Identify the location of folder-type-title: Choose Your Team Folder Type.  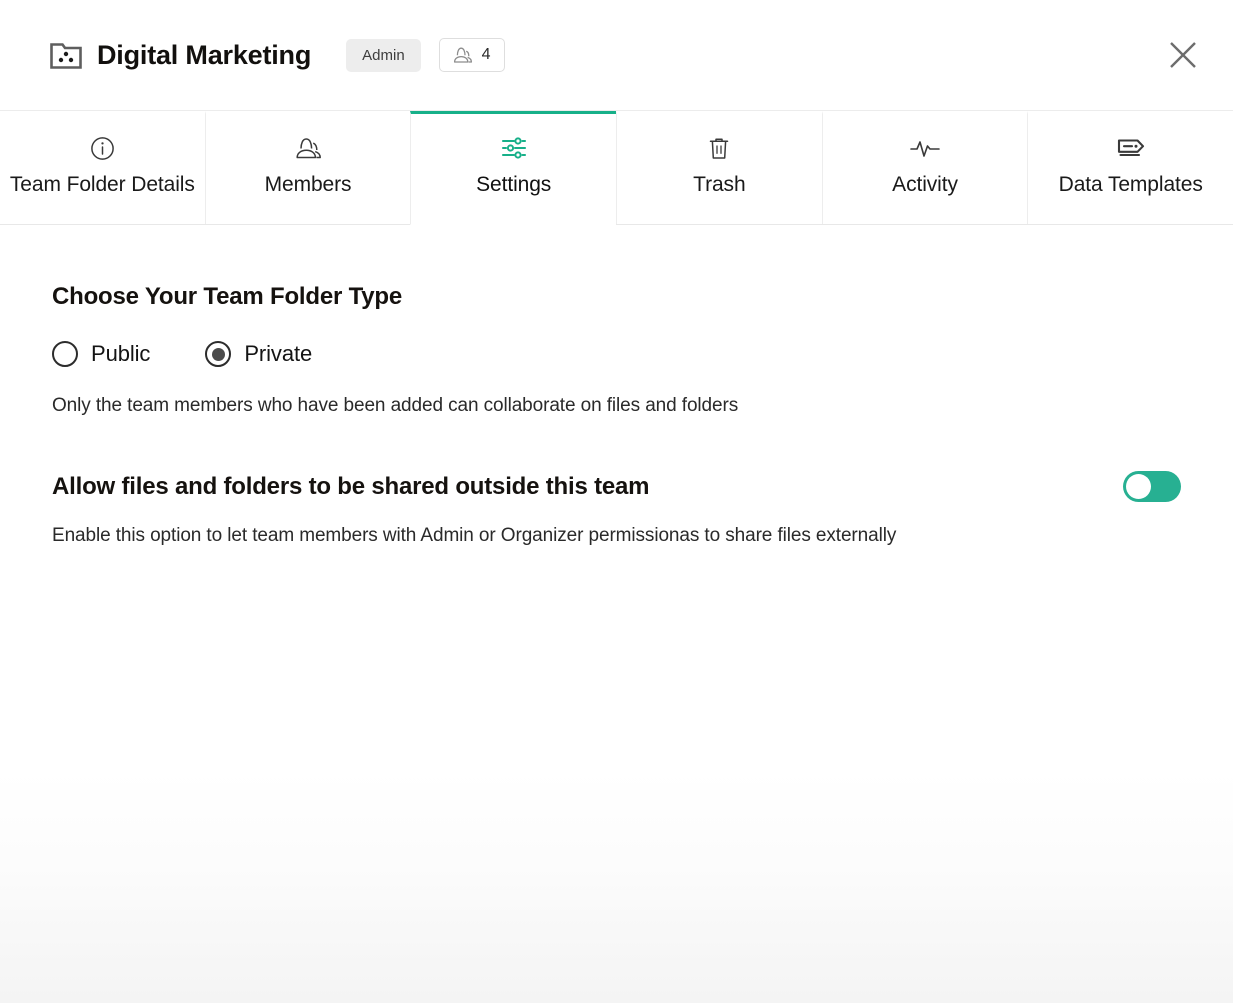
(227, 296).